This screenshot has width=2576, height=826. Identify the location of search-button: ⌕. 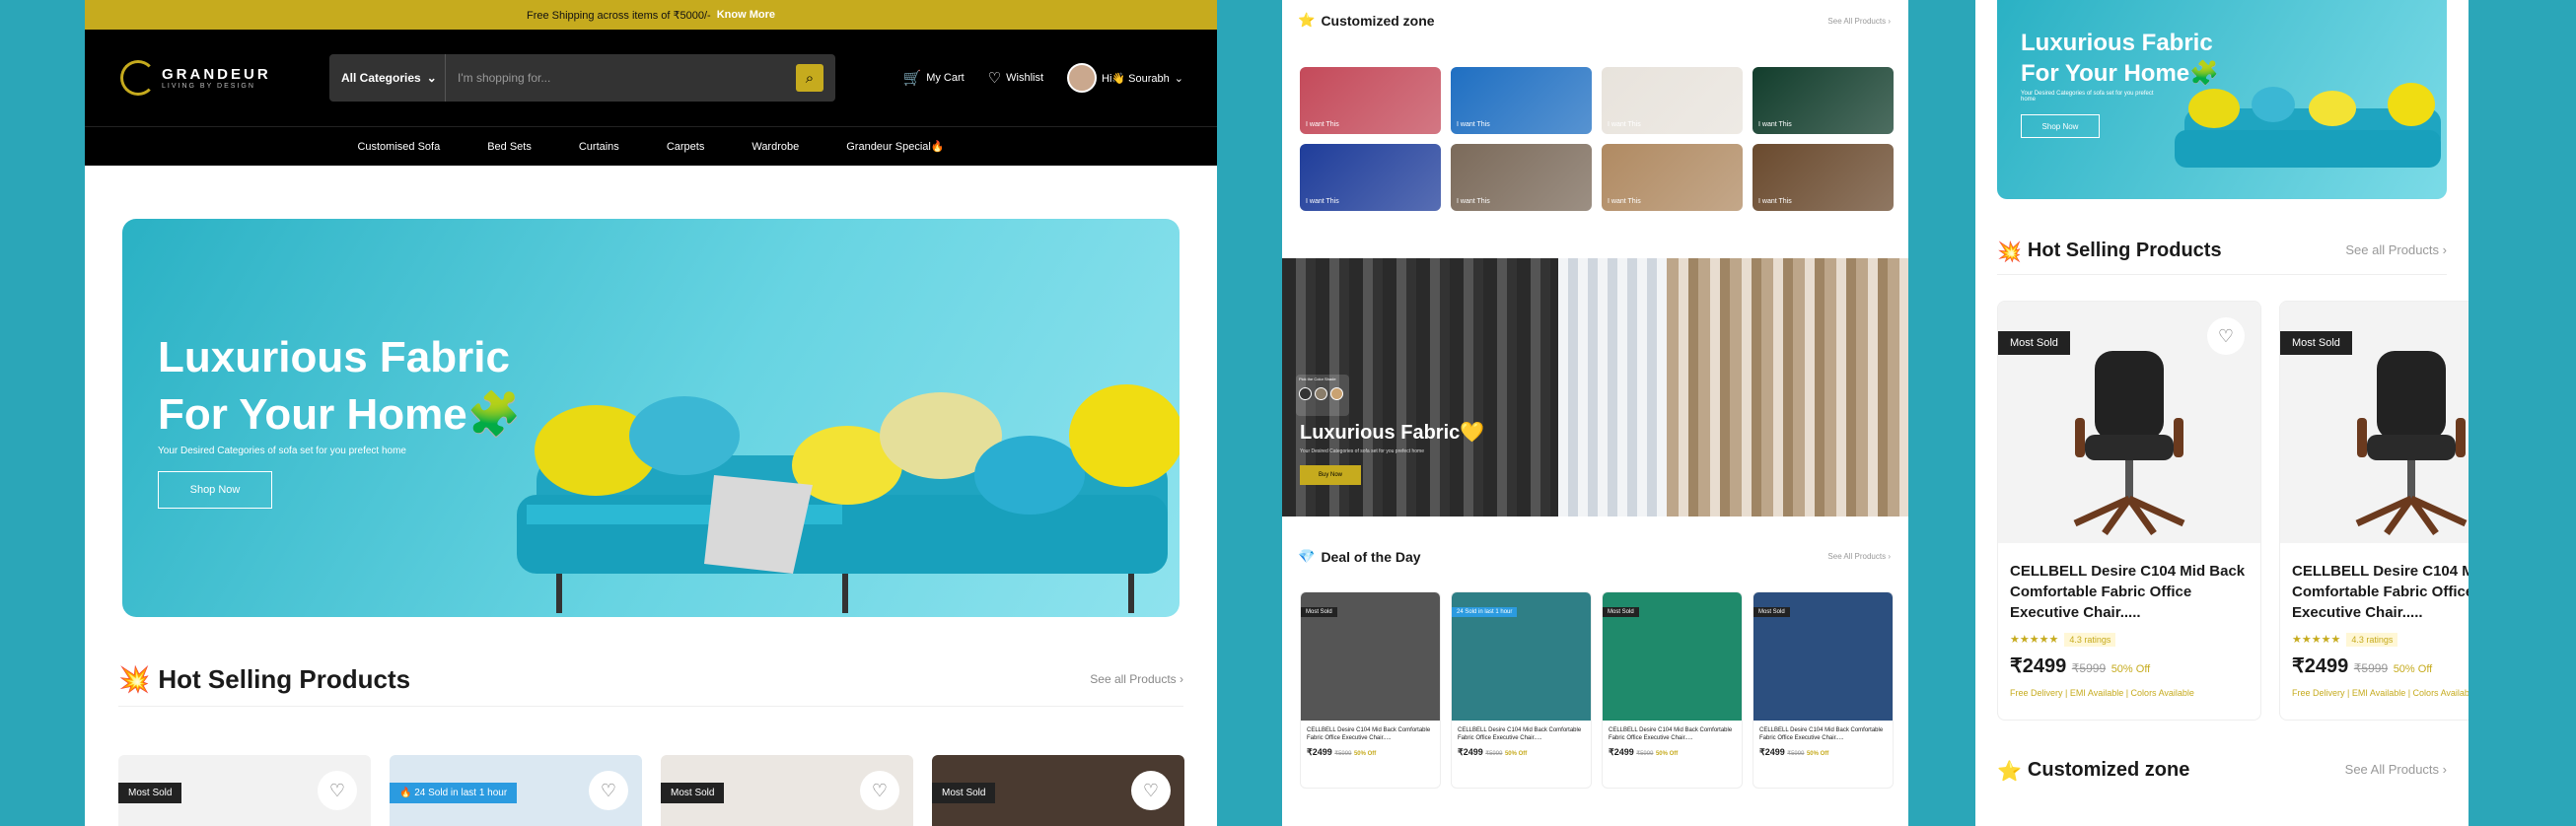
(809, 78).